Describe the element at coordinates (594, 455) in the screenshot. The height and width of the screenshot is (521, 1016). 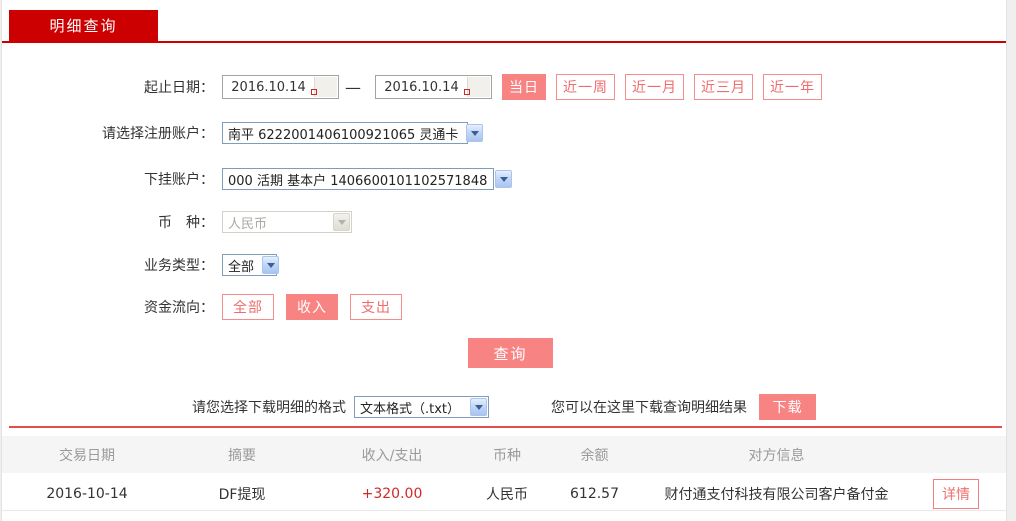
I see `header-balance: 余额` at that location.